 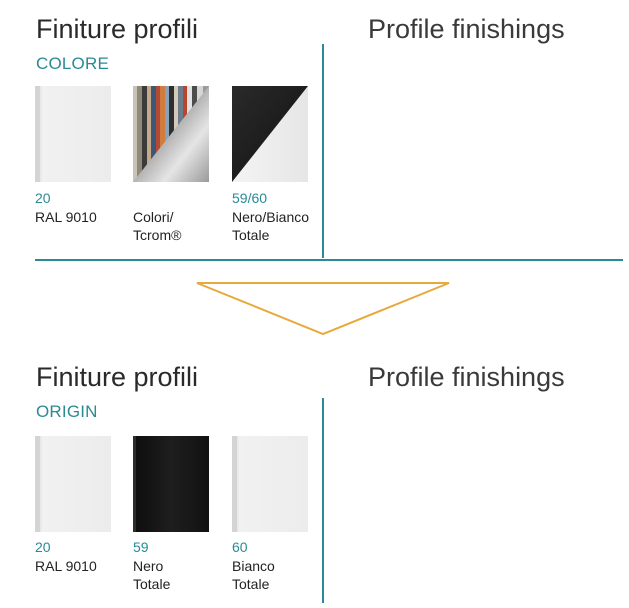 I want to click on finish-name: Bianco Totale, so click(x=253, y=575).